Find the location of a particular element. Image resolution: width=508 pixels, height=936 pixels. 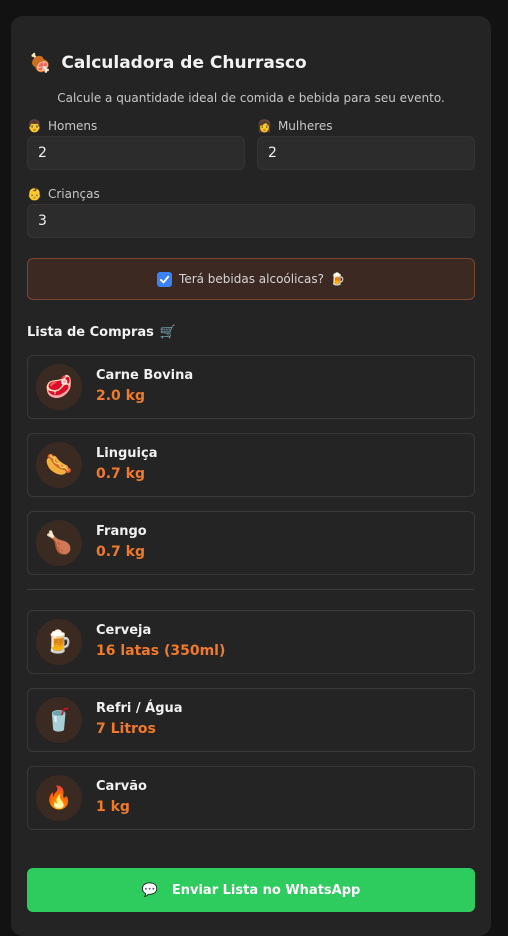

field-label-mulheres: 👩 Mulheres is located at coordinates (366, 126).